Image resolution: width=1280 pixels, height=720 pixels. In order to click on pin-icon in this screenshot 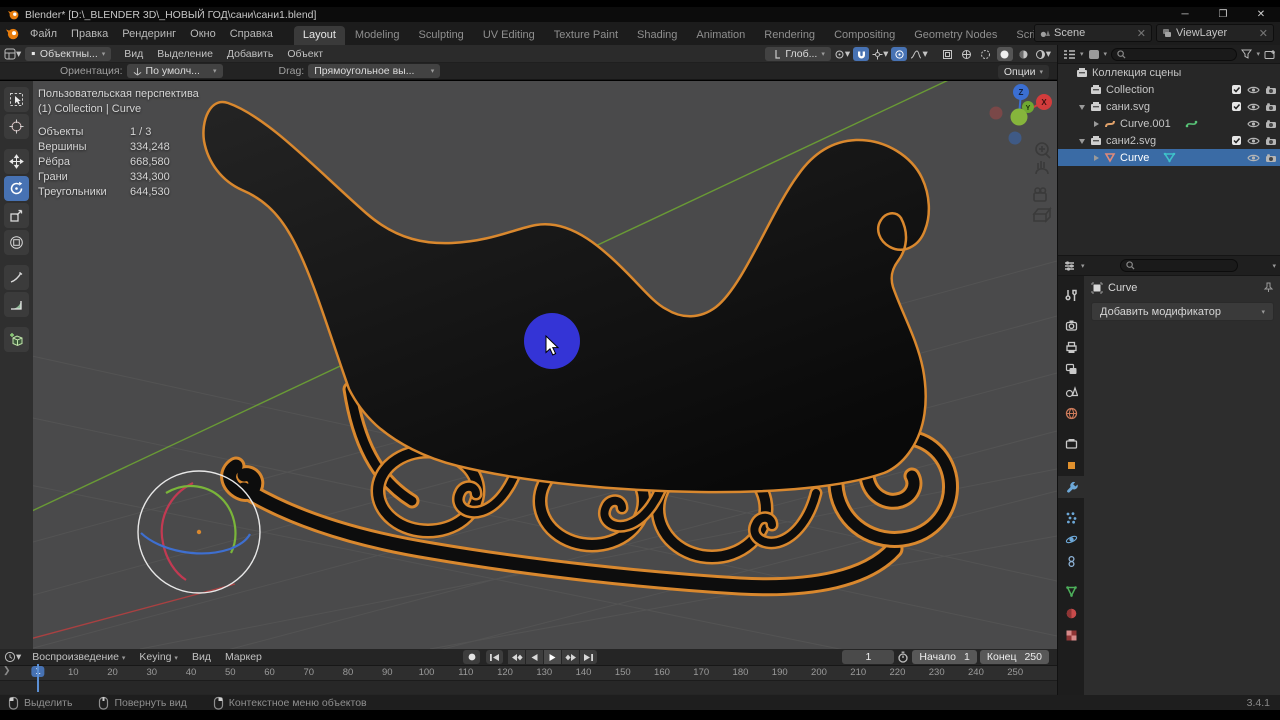, I will do `click(1268, 287)`.